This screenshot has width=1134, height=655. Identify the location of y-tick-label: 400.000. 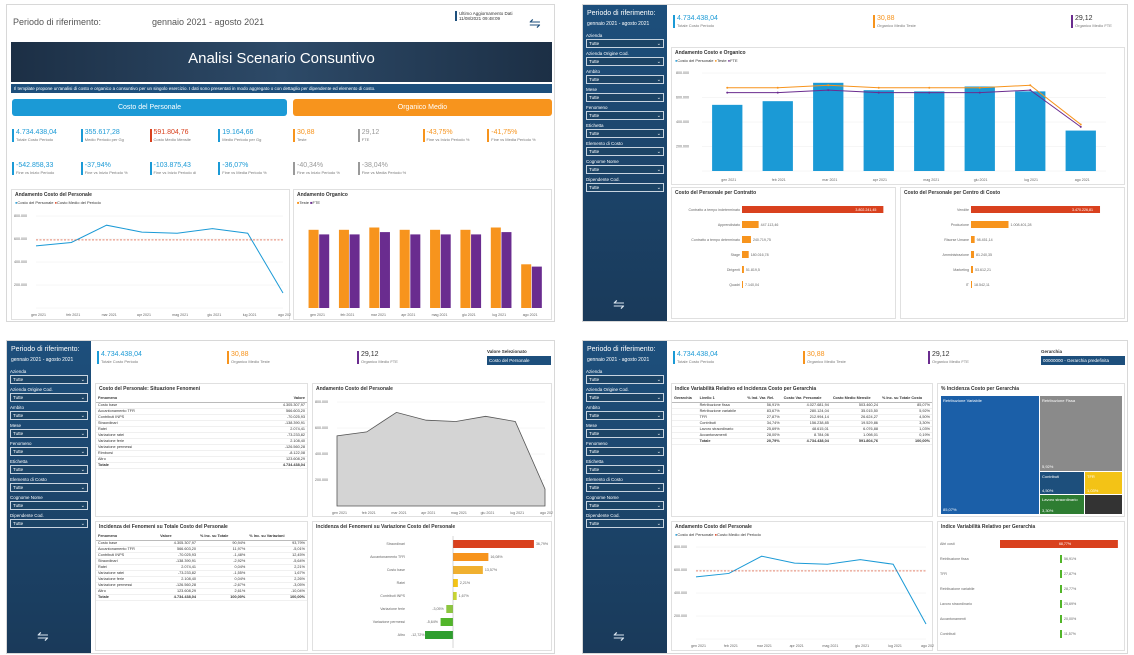
(321, 454).